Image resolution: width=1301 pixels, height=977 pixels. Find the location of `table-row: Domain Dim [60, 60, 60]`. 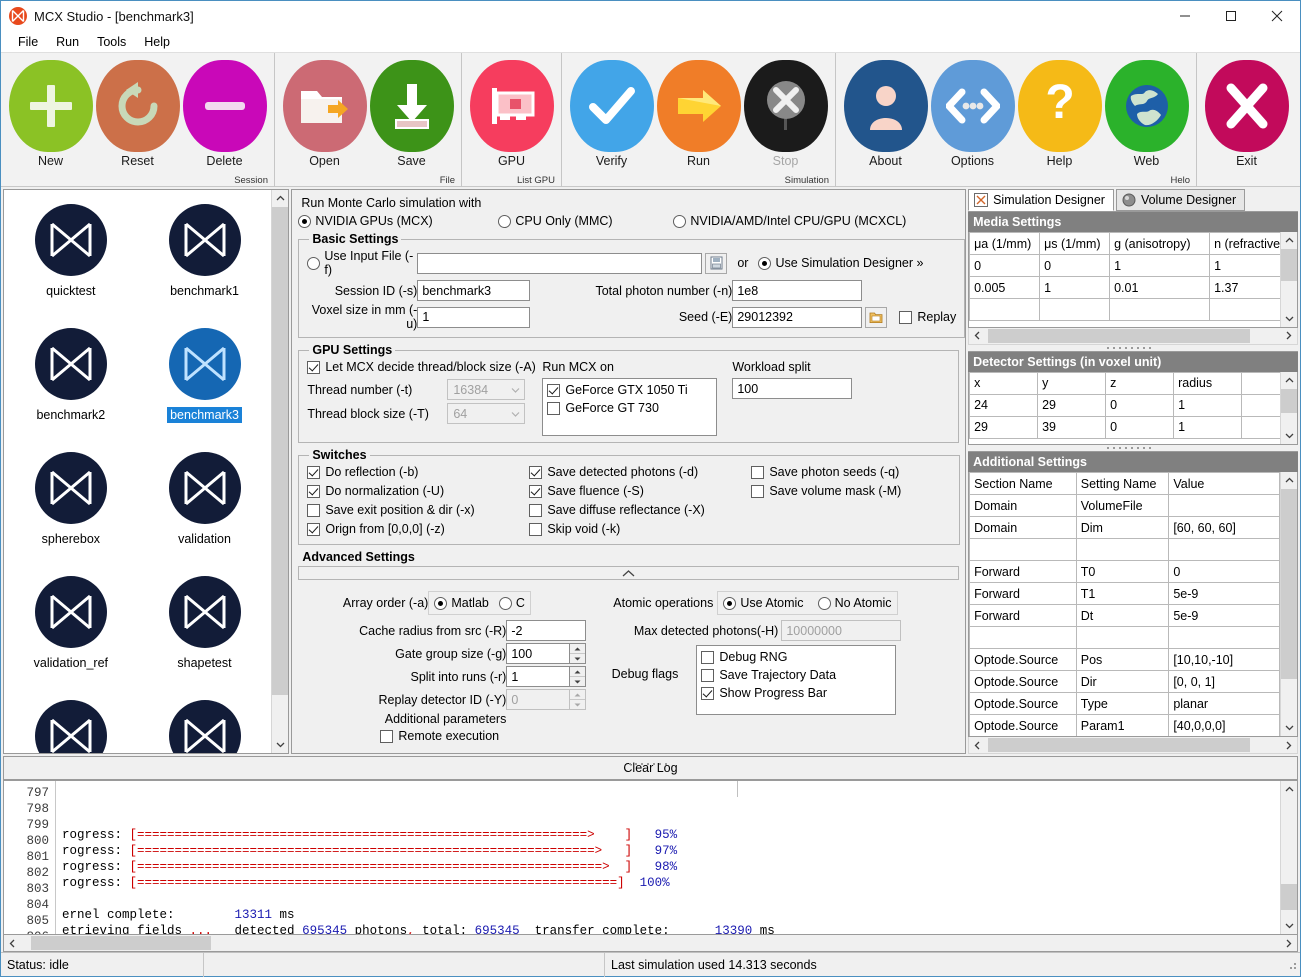

table-row: Domain Dim [60, 60, 60] is located at coordinates (1125, 528).